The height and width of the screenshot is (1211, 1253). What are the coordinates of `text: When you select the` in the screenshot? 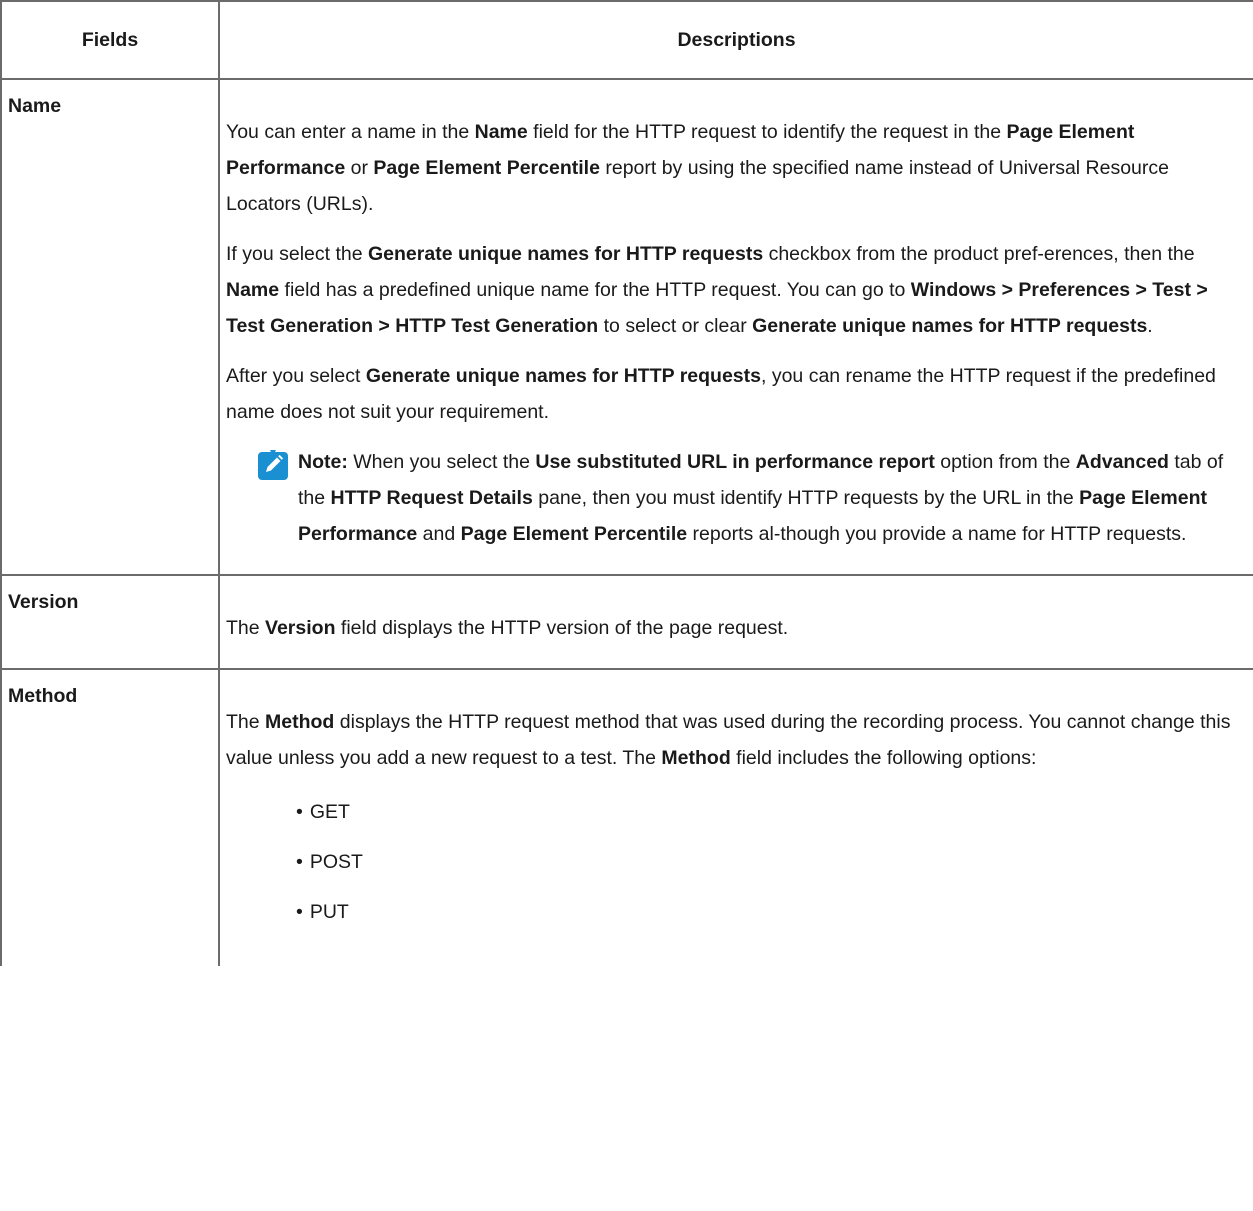 It's located at (441, 462).